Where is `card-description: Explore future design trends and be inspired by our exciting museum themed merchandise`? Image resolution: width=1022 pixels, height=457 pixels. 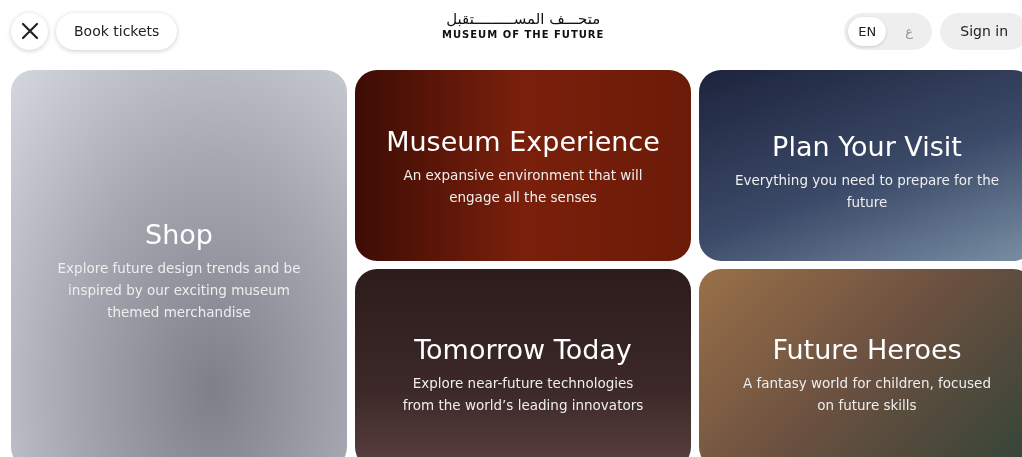
card-description: Explore future design trends and be inspired by our exciting museum themed merchandise is located at coordinates (179, 290).